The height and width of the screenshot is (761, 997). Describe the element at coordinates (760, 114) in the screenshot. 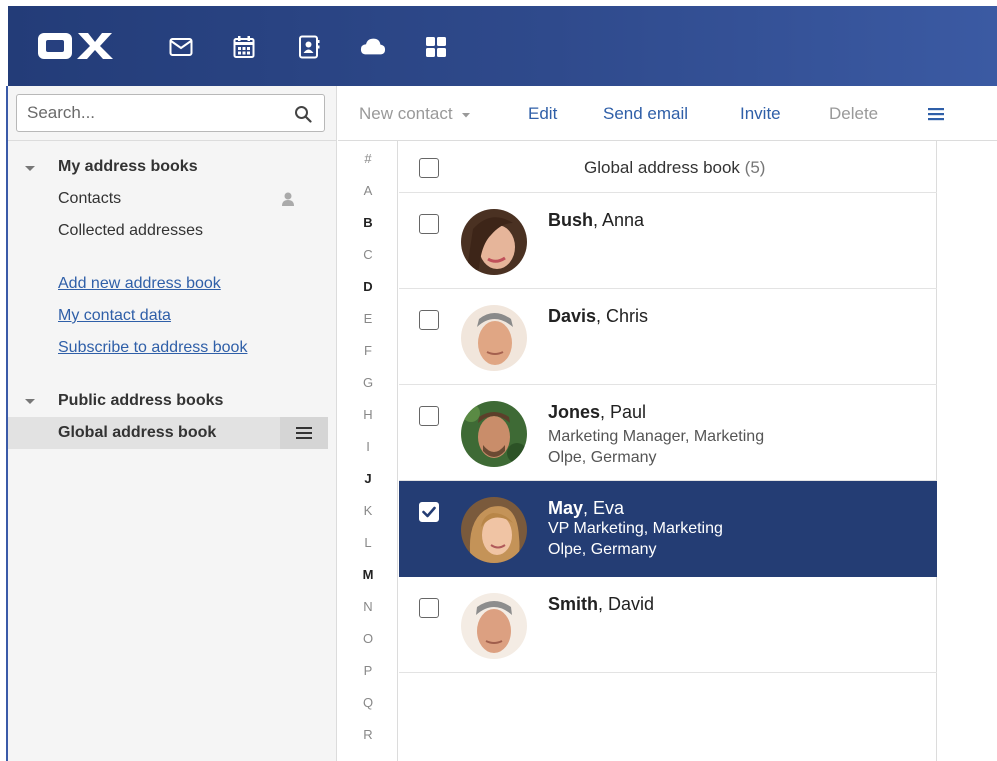

I see `invite-button: Invite` at that location.